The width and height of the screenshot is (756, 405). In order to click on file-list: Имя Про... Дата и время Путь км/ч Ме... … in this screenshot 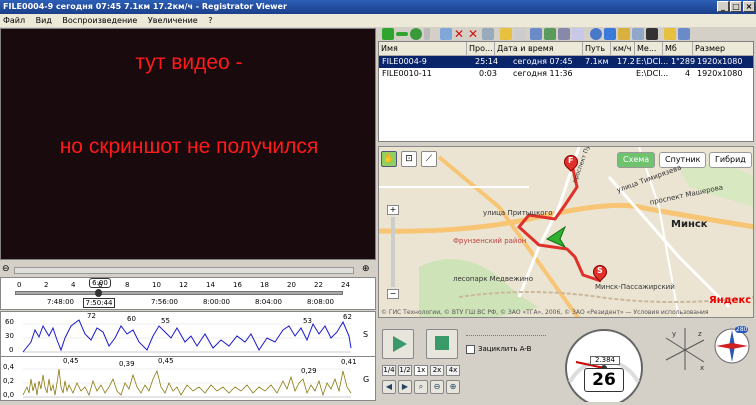, I will do `click(566, 91)`.